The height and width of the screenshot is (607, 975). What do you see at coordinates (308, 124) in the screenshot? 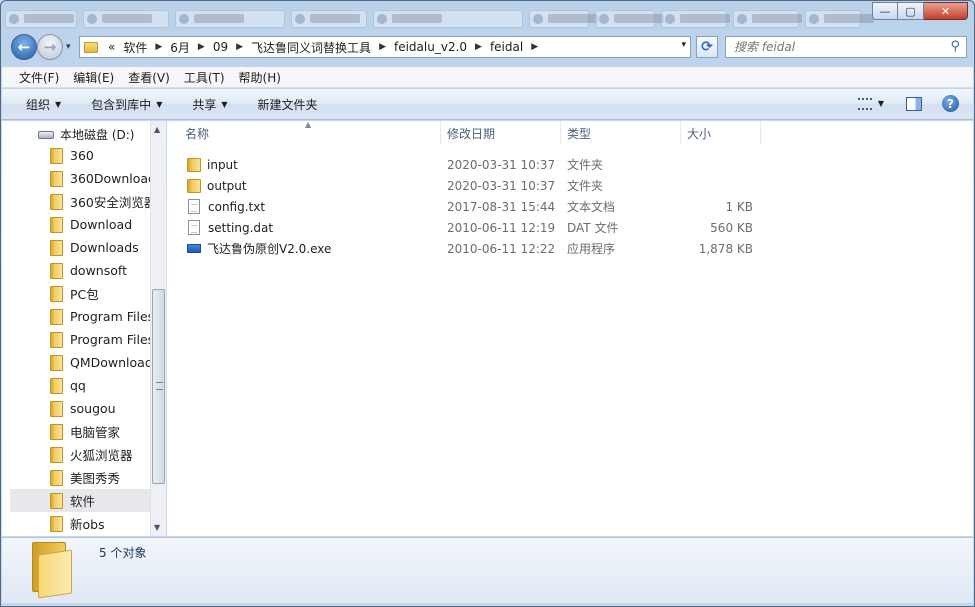
I see `sort-ascending-icon: ▲` at bounding box center [308, 124].